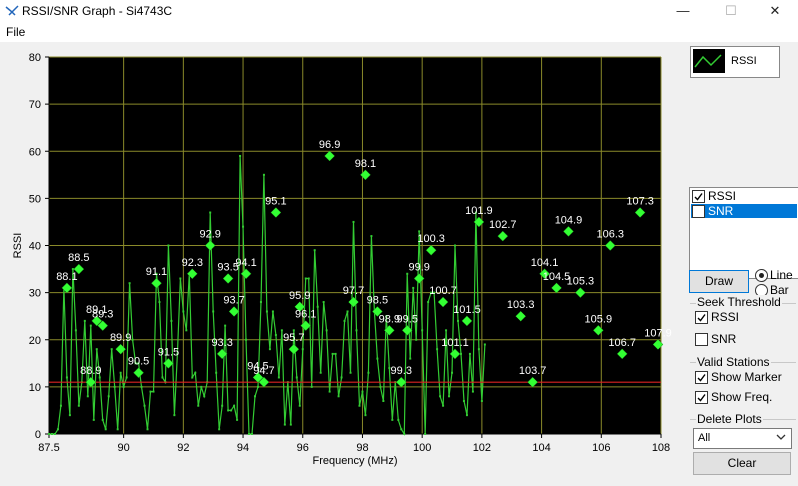 The height and width of the screenshot is (486, 798). What do you see at coordinates (701, 317) in the screenshot?
I see `seek-rssi-checkbox` at bounding box center [701, 317].